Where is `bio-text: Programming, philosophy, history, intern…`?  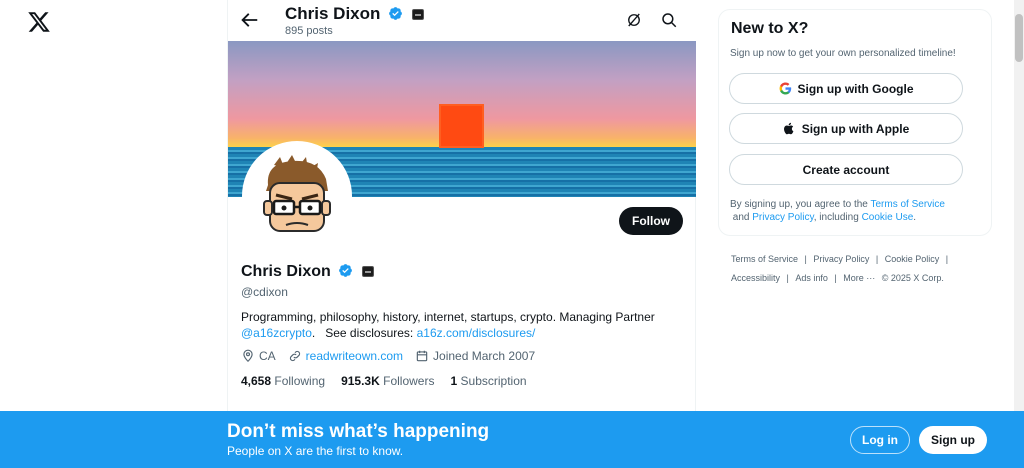 bio-text: Programming, philosophy, history, intern… is located at coordinates (448, 317).